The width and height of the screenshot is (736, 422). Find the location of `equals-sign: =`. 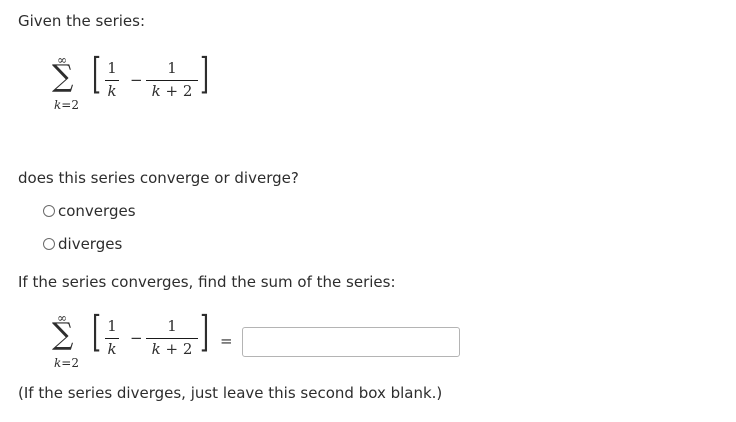

equals-sign: = is located at coordinates (226, 341).